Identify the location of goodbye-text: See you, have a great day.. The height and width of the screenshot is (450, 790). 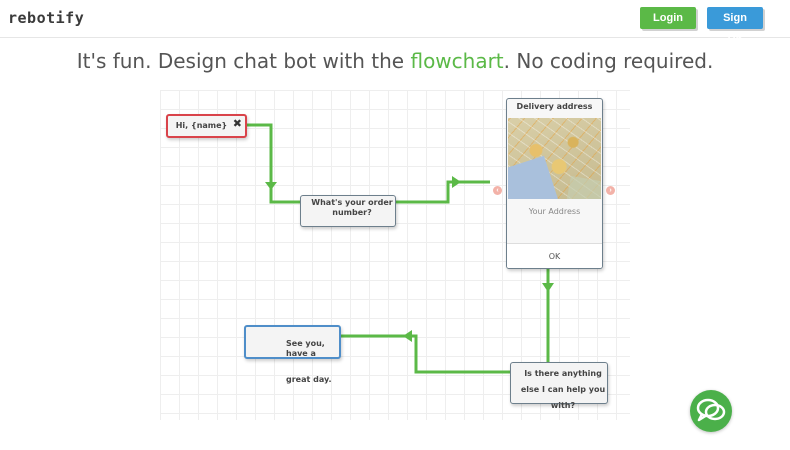
(292, 356).